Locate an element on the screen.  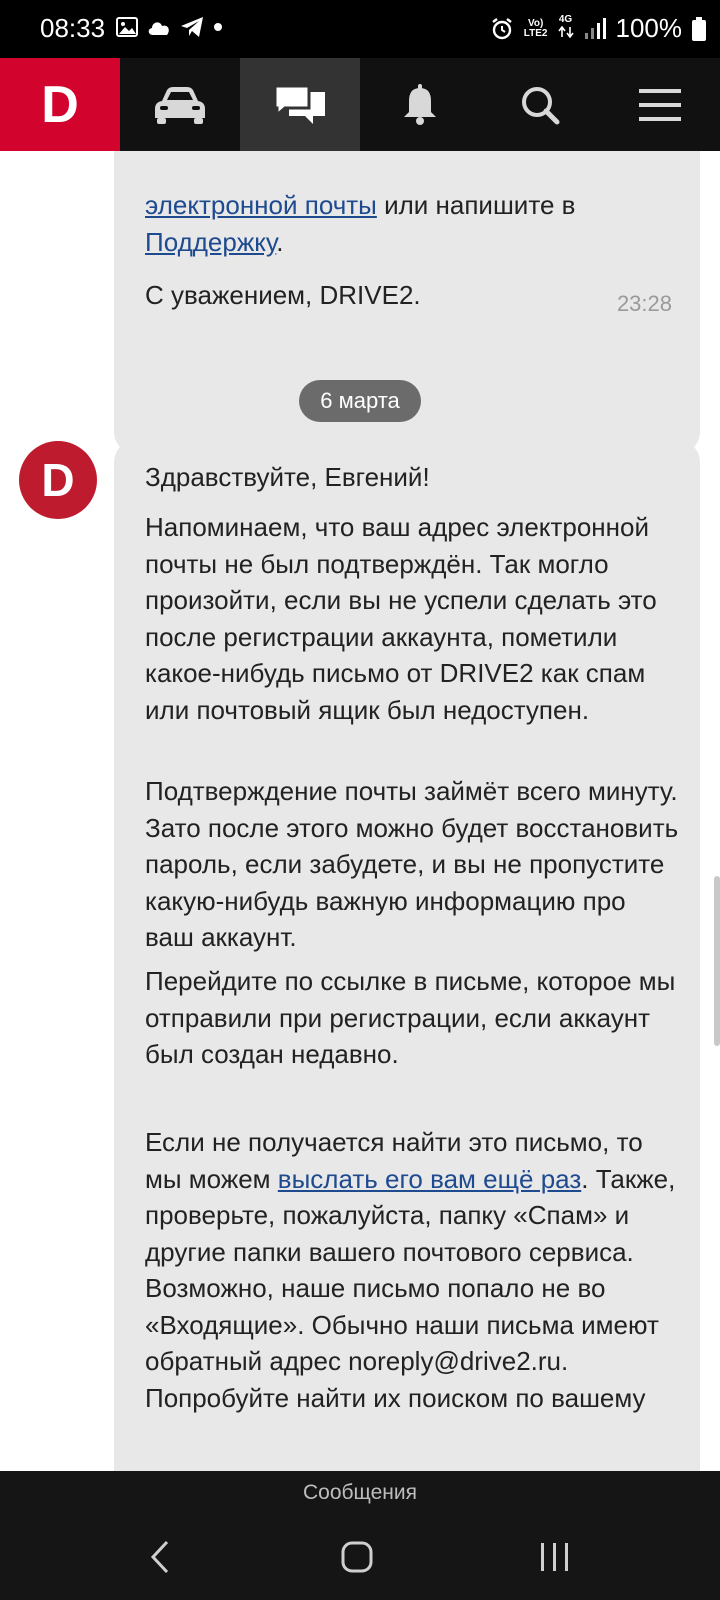
volte-indicator: Vo) LTE2 is located at coordinates (535, 28).